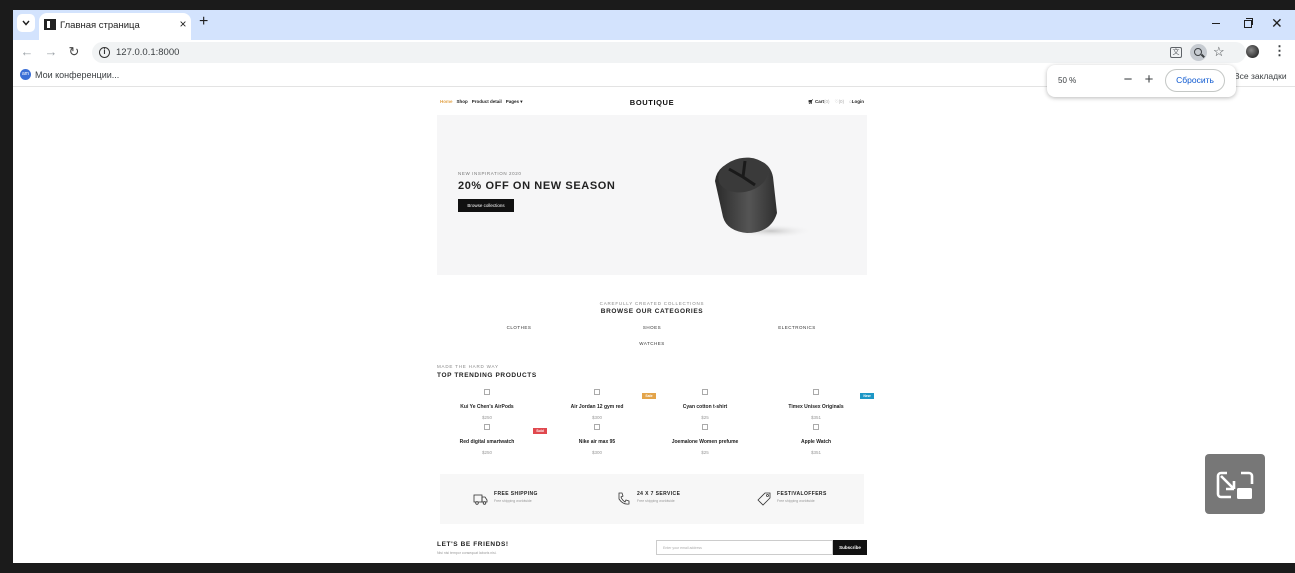 This screenshot has height=573, width=1295. I want to click on cart-count: (0), so click(827, 101).